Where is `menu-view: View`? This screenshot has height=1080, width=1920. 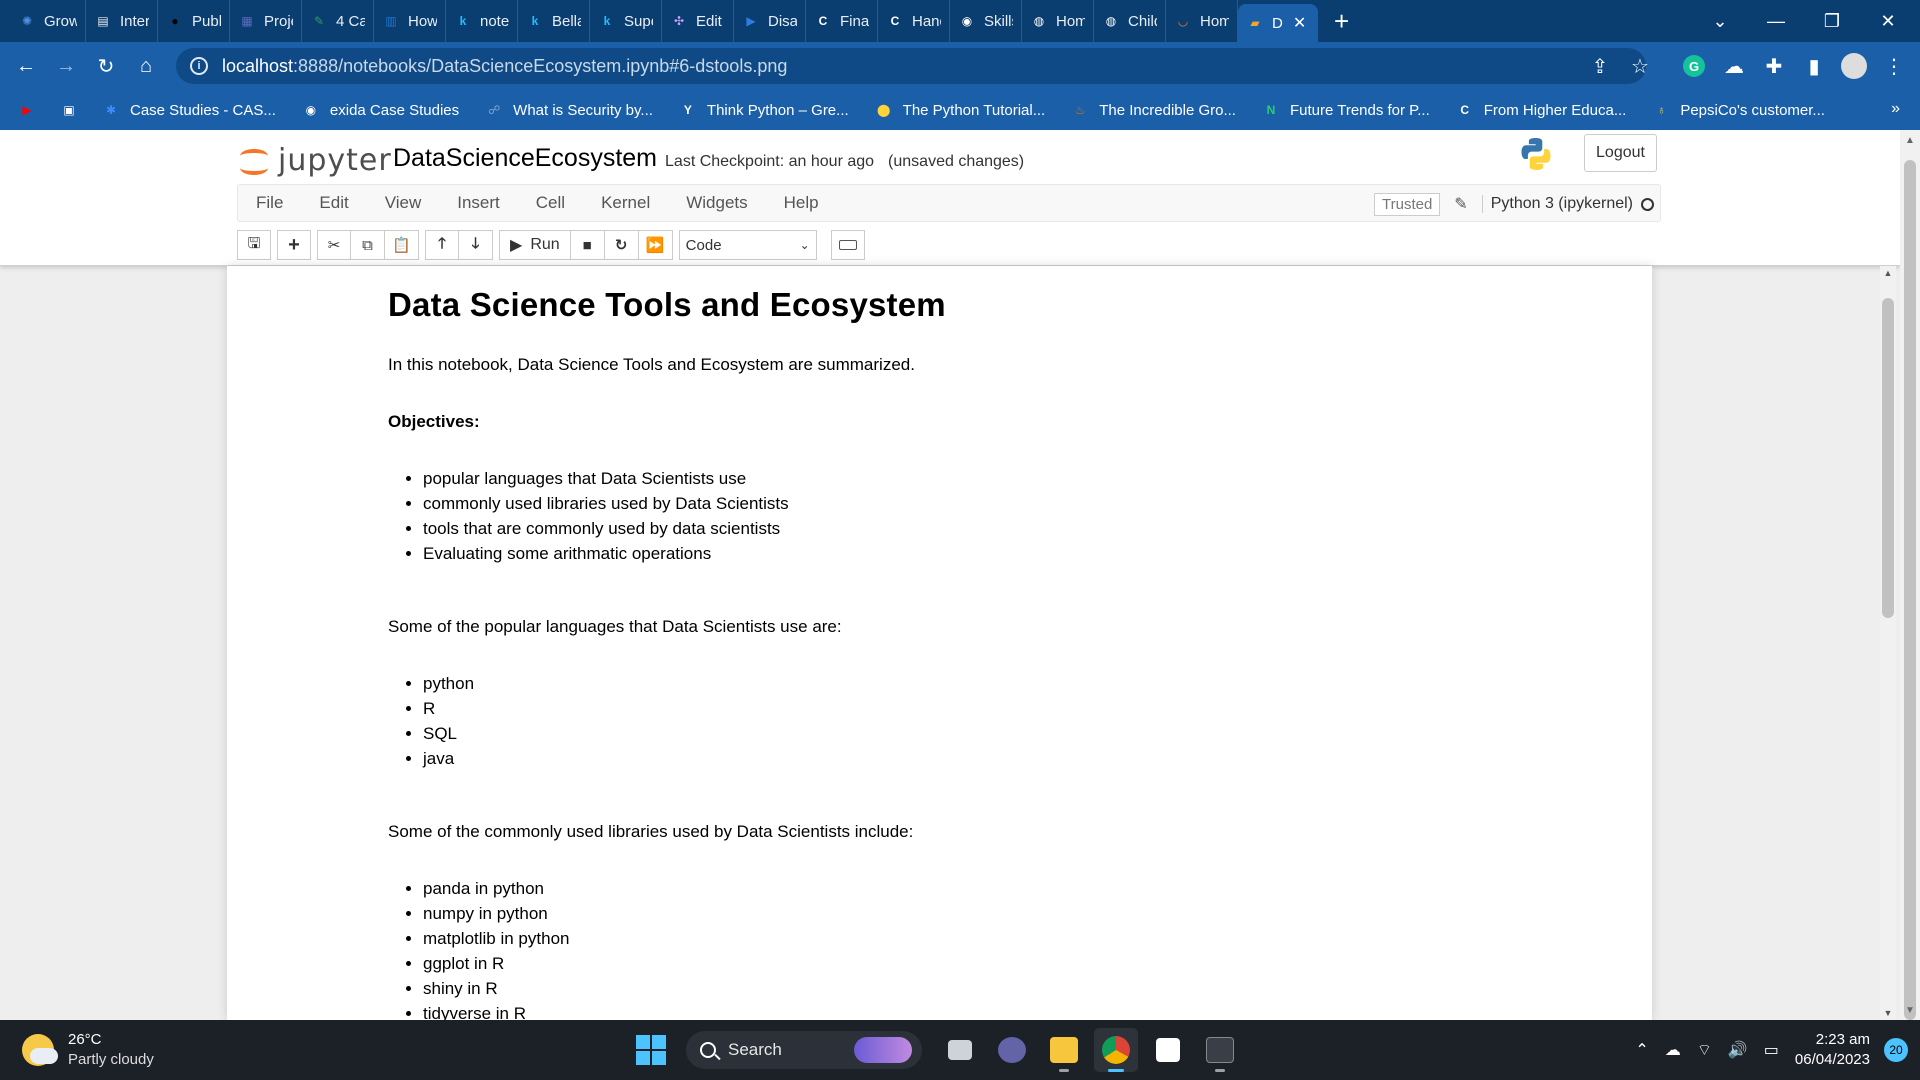
menu-view: View is located at coordinates (403, 203).